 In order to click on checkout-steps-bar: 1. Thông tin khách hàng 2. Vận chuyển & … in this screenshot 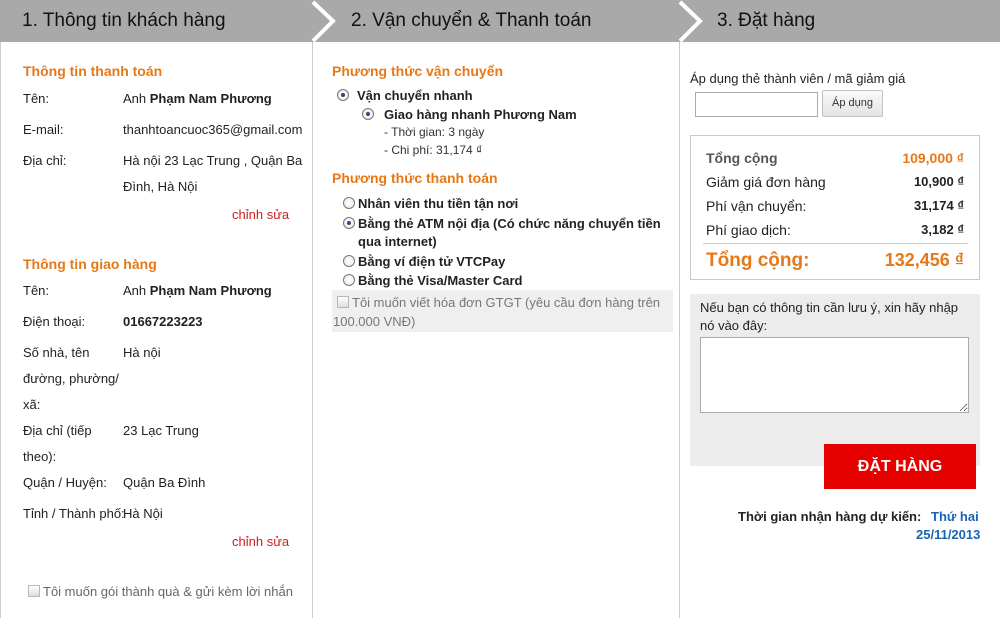, I will do `click(500, 21)`.